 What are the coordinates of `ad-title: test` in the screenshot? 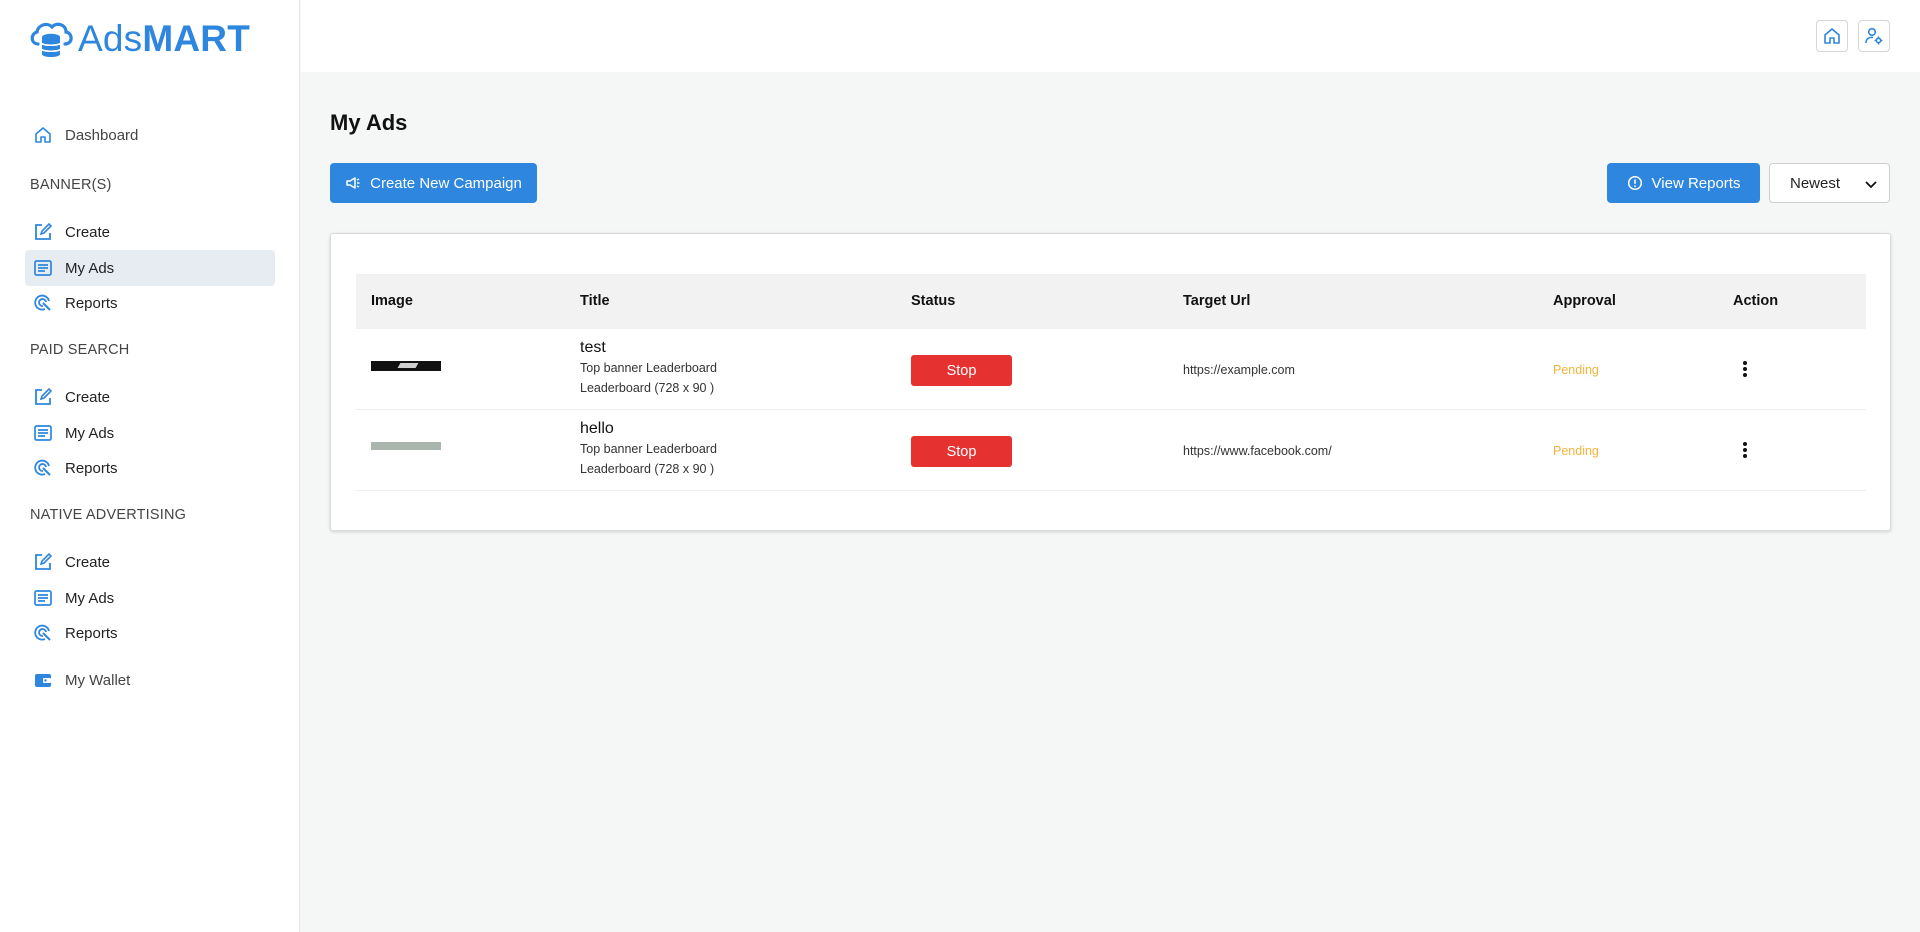 It's located at (593, 347).